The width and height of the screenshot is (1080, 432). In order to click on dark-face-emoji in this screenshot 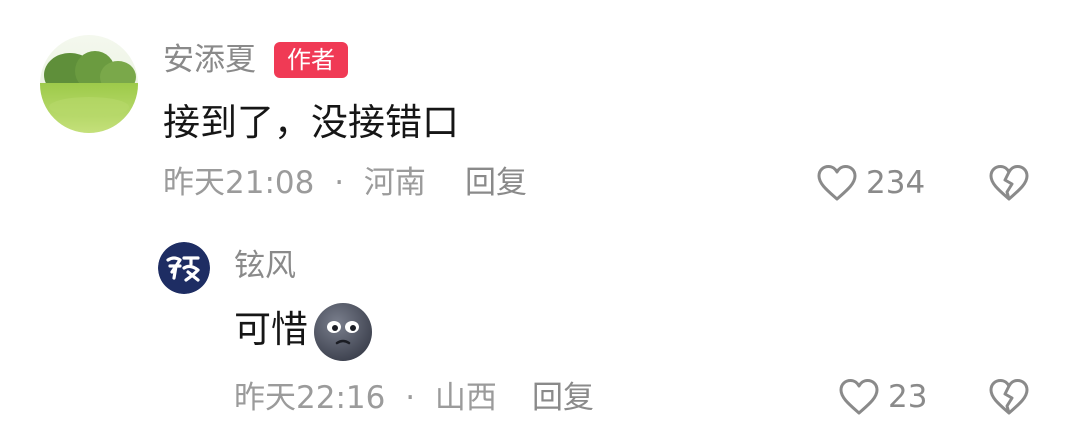, I will do `click(343, 332)`.